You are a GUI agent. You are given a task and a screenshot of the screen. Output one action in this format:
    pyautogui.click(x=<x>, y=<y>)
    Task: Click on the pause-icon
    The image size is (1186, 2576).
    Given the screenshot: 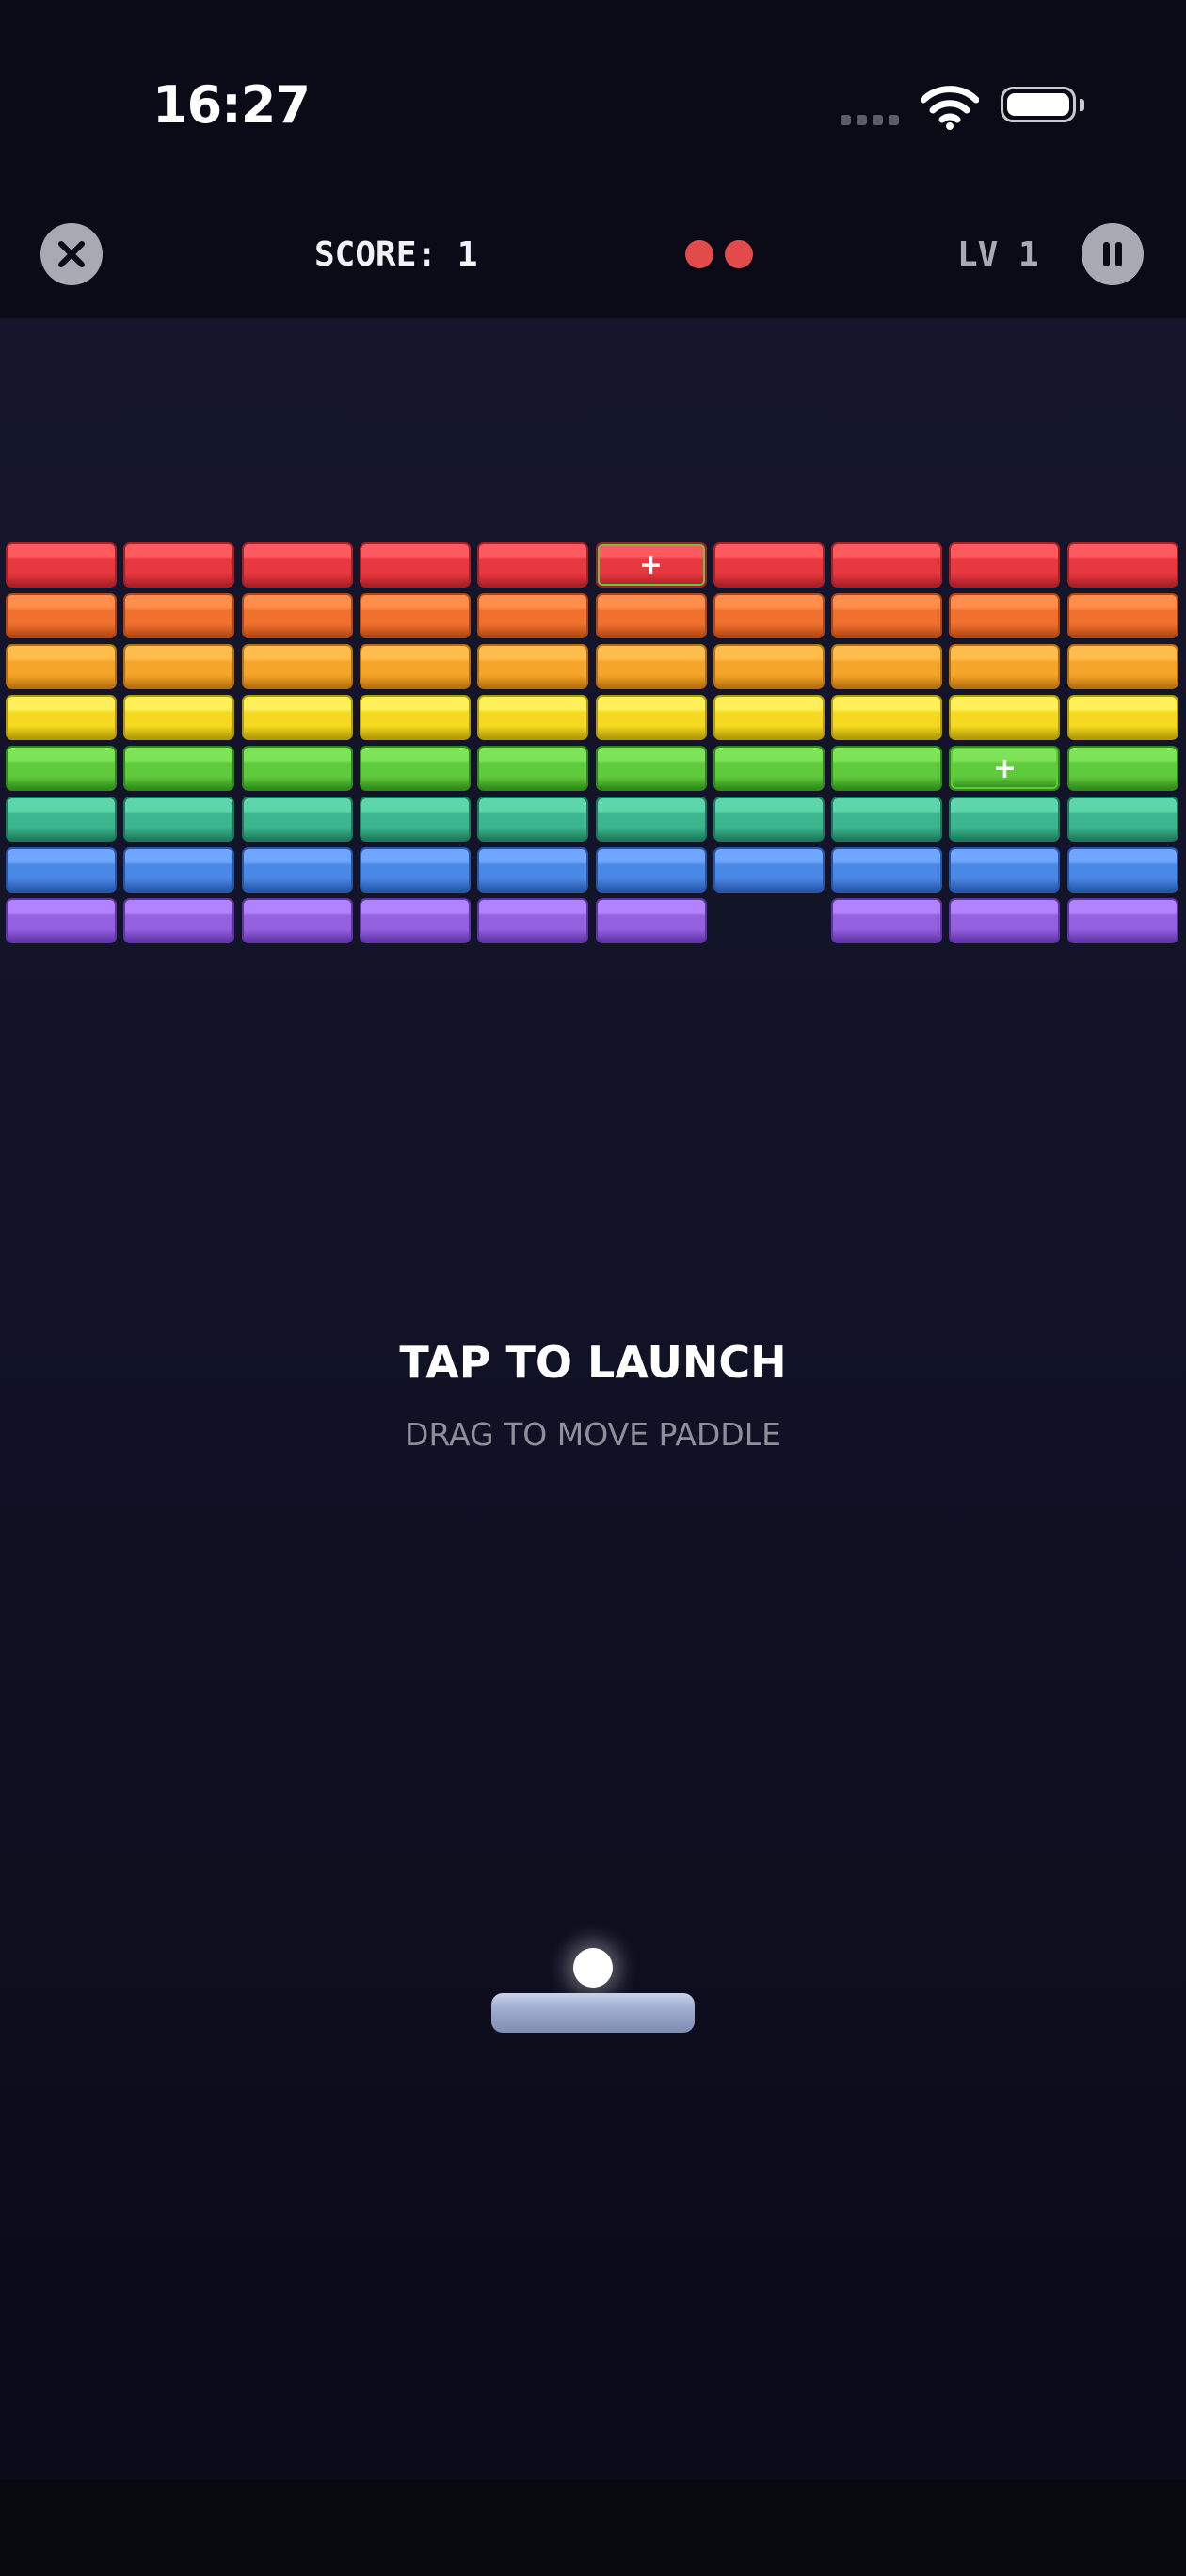 What is the action you would take?
    pyautogui.click(x=1112, y=254)
    